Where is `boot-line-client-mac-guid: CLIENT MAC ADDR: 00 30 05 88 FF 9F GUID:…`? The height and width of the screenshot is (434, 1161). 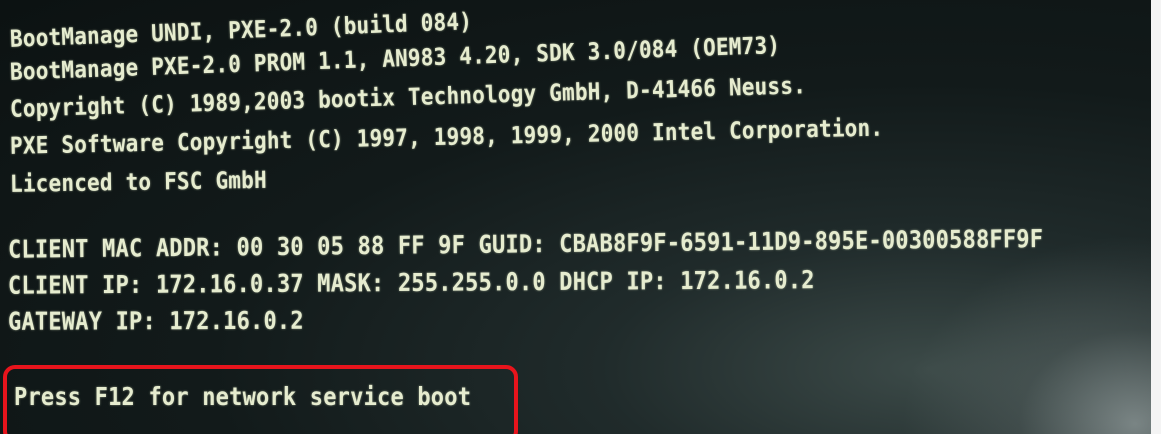 boot-line-client-mac-guid: CLIENT MAC ADDR: 00 30 05 88 FF 9F GUID:… is located at coordinates (525, 245).